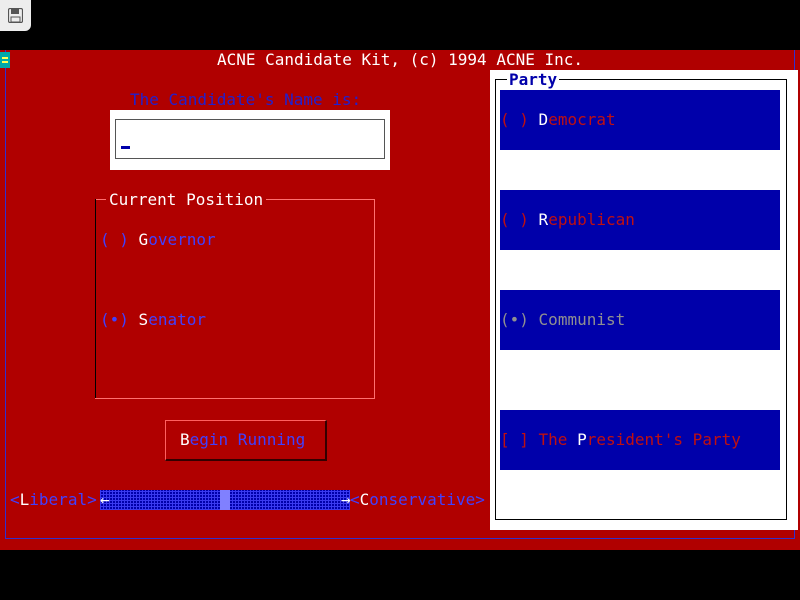 Image resolution: width=800 pixels, height=600 pixels. I want to click on name-label: The Candidate's Name is:, so click(246, 99).